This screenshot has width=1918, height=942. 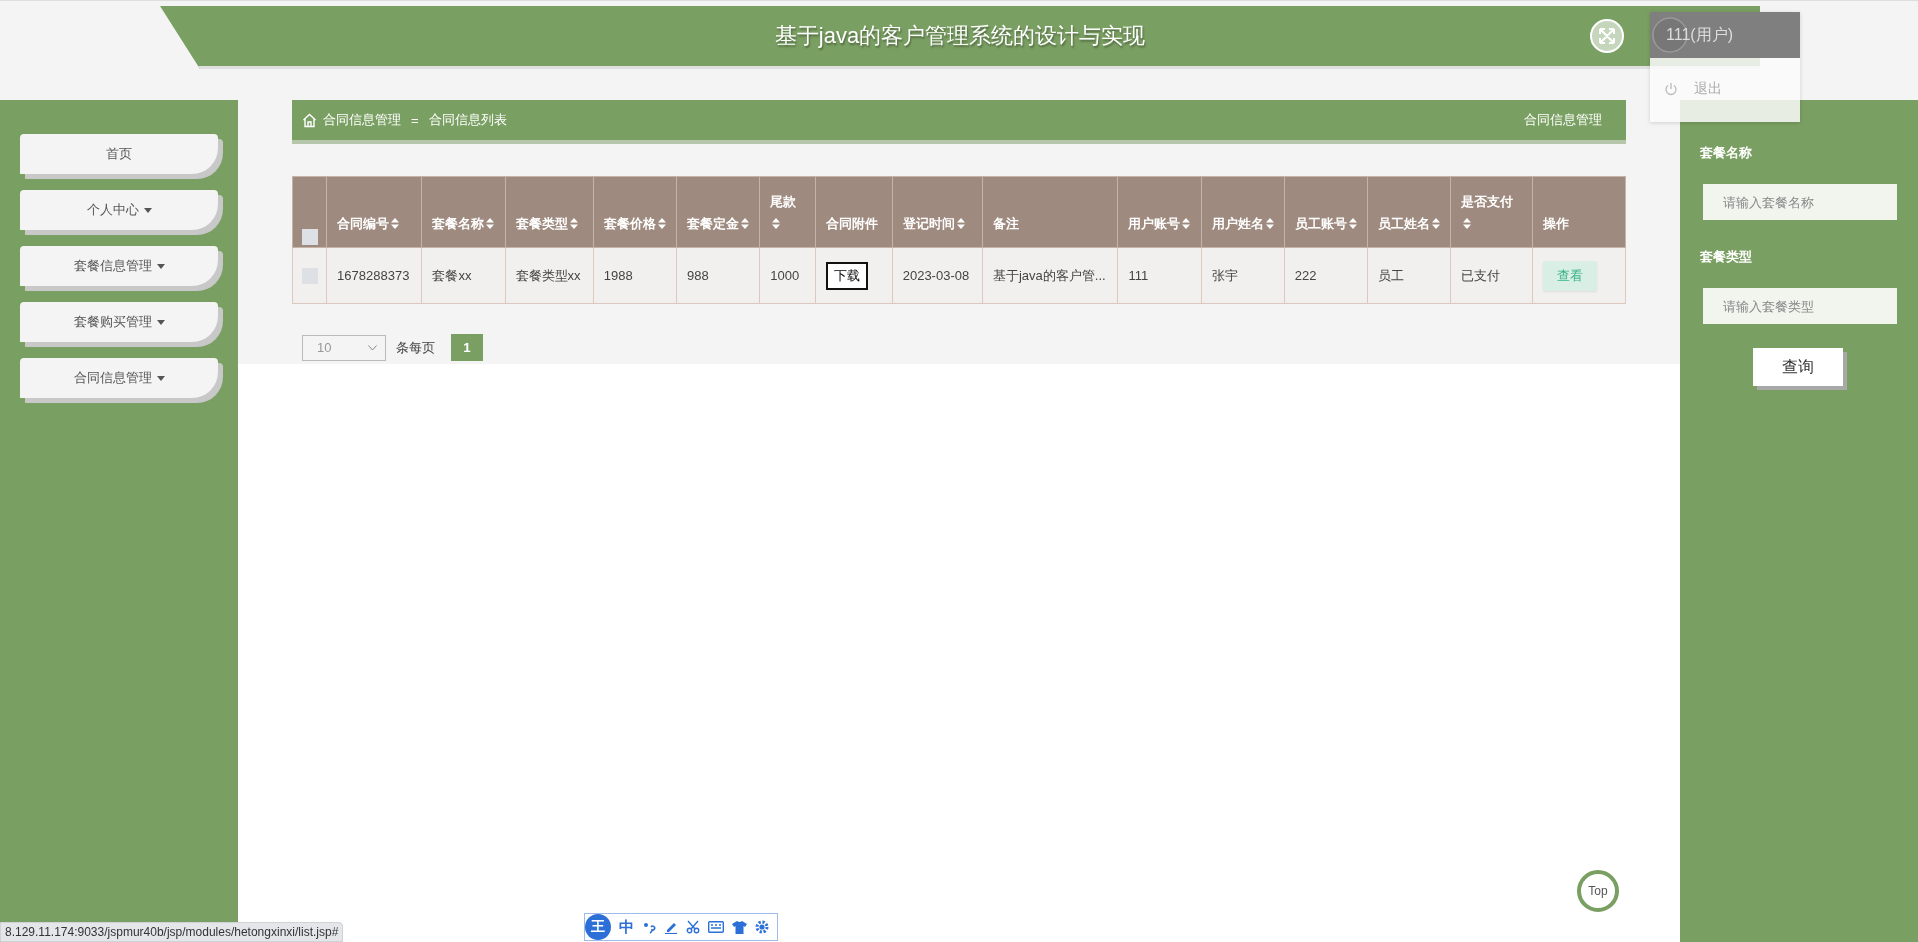 What do you see at coordinates (693, 927) in the screenshot?
I see `scissors-icon` at bounding box center [693, 927].